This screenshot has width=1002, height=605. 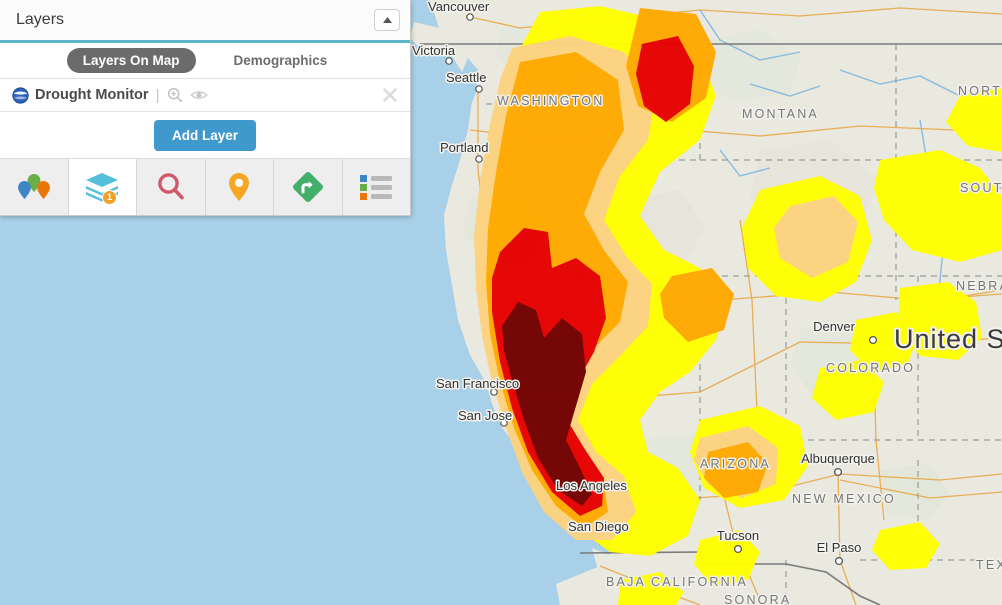 What do you see at coordinates (989, 565) in the screenshot?
I see `state-label: TEXAS` at bounding box center [989, 565].